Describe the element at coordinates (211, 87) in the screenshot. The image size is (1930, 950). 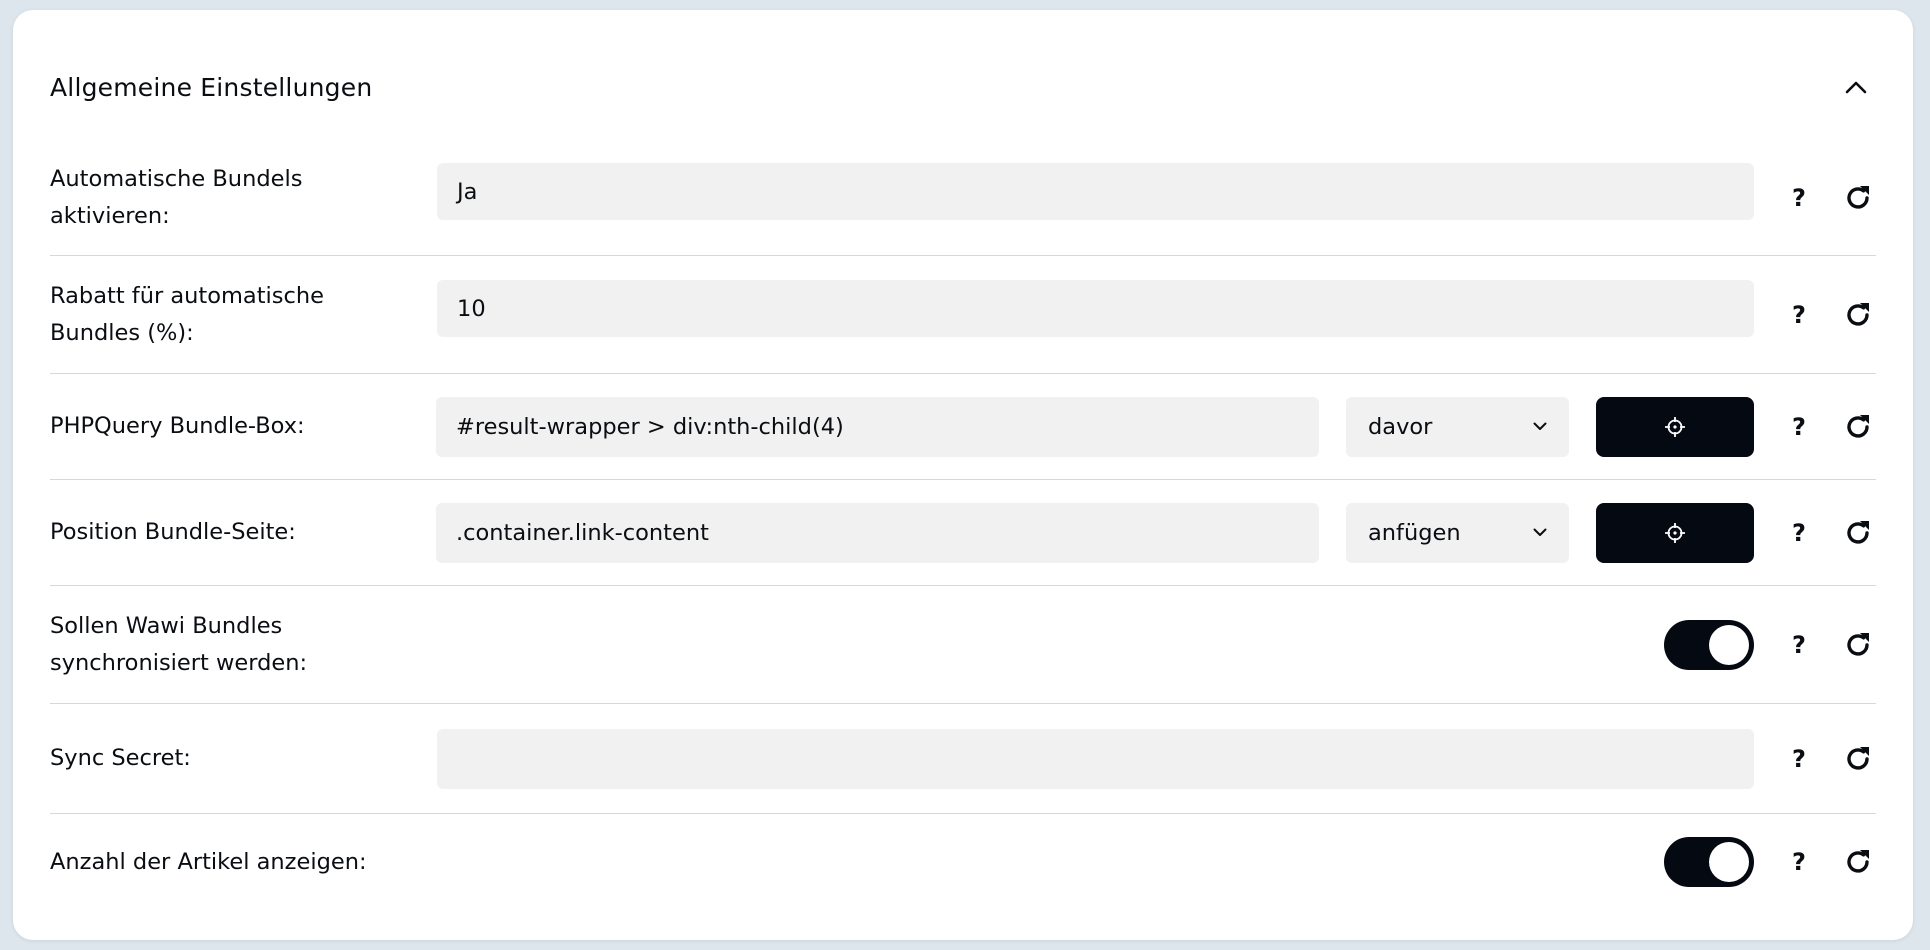
I see `section-title: Allgemeine Einstellungen` at that location.